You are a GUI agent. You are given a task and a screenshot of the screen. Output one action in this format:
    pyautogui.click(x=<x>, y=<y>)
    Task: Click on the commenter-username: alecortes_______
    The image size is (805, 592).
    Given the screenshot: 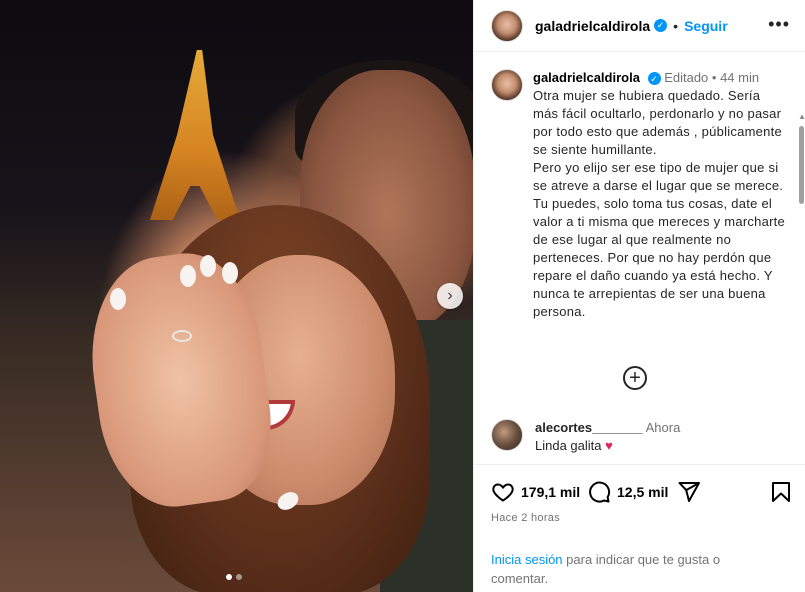 What is the action you would take?
    pyautogui.click(x=589, y=427)
    